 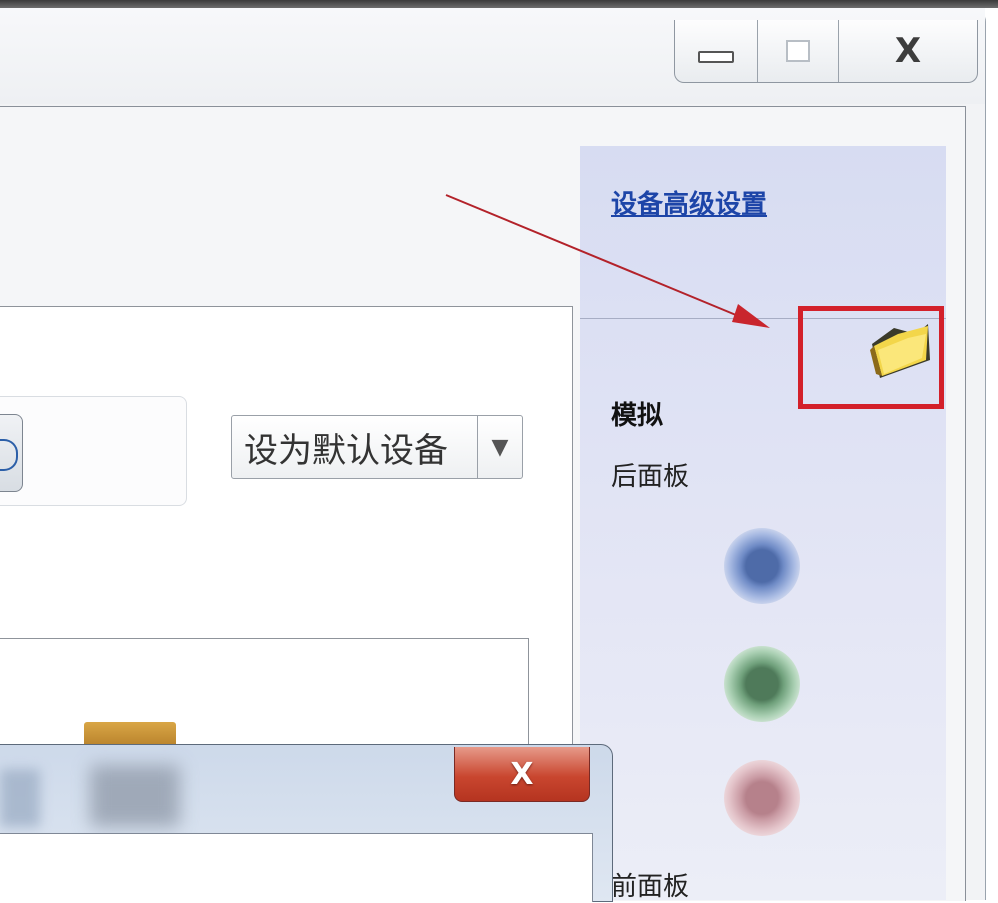 I want to click on jack-pink, so click(x=762, y=798).